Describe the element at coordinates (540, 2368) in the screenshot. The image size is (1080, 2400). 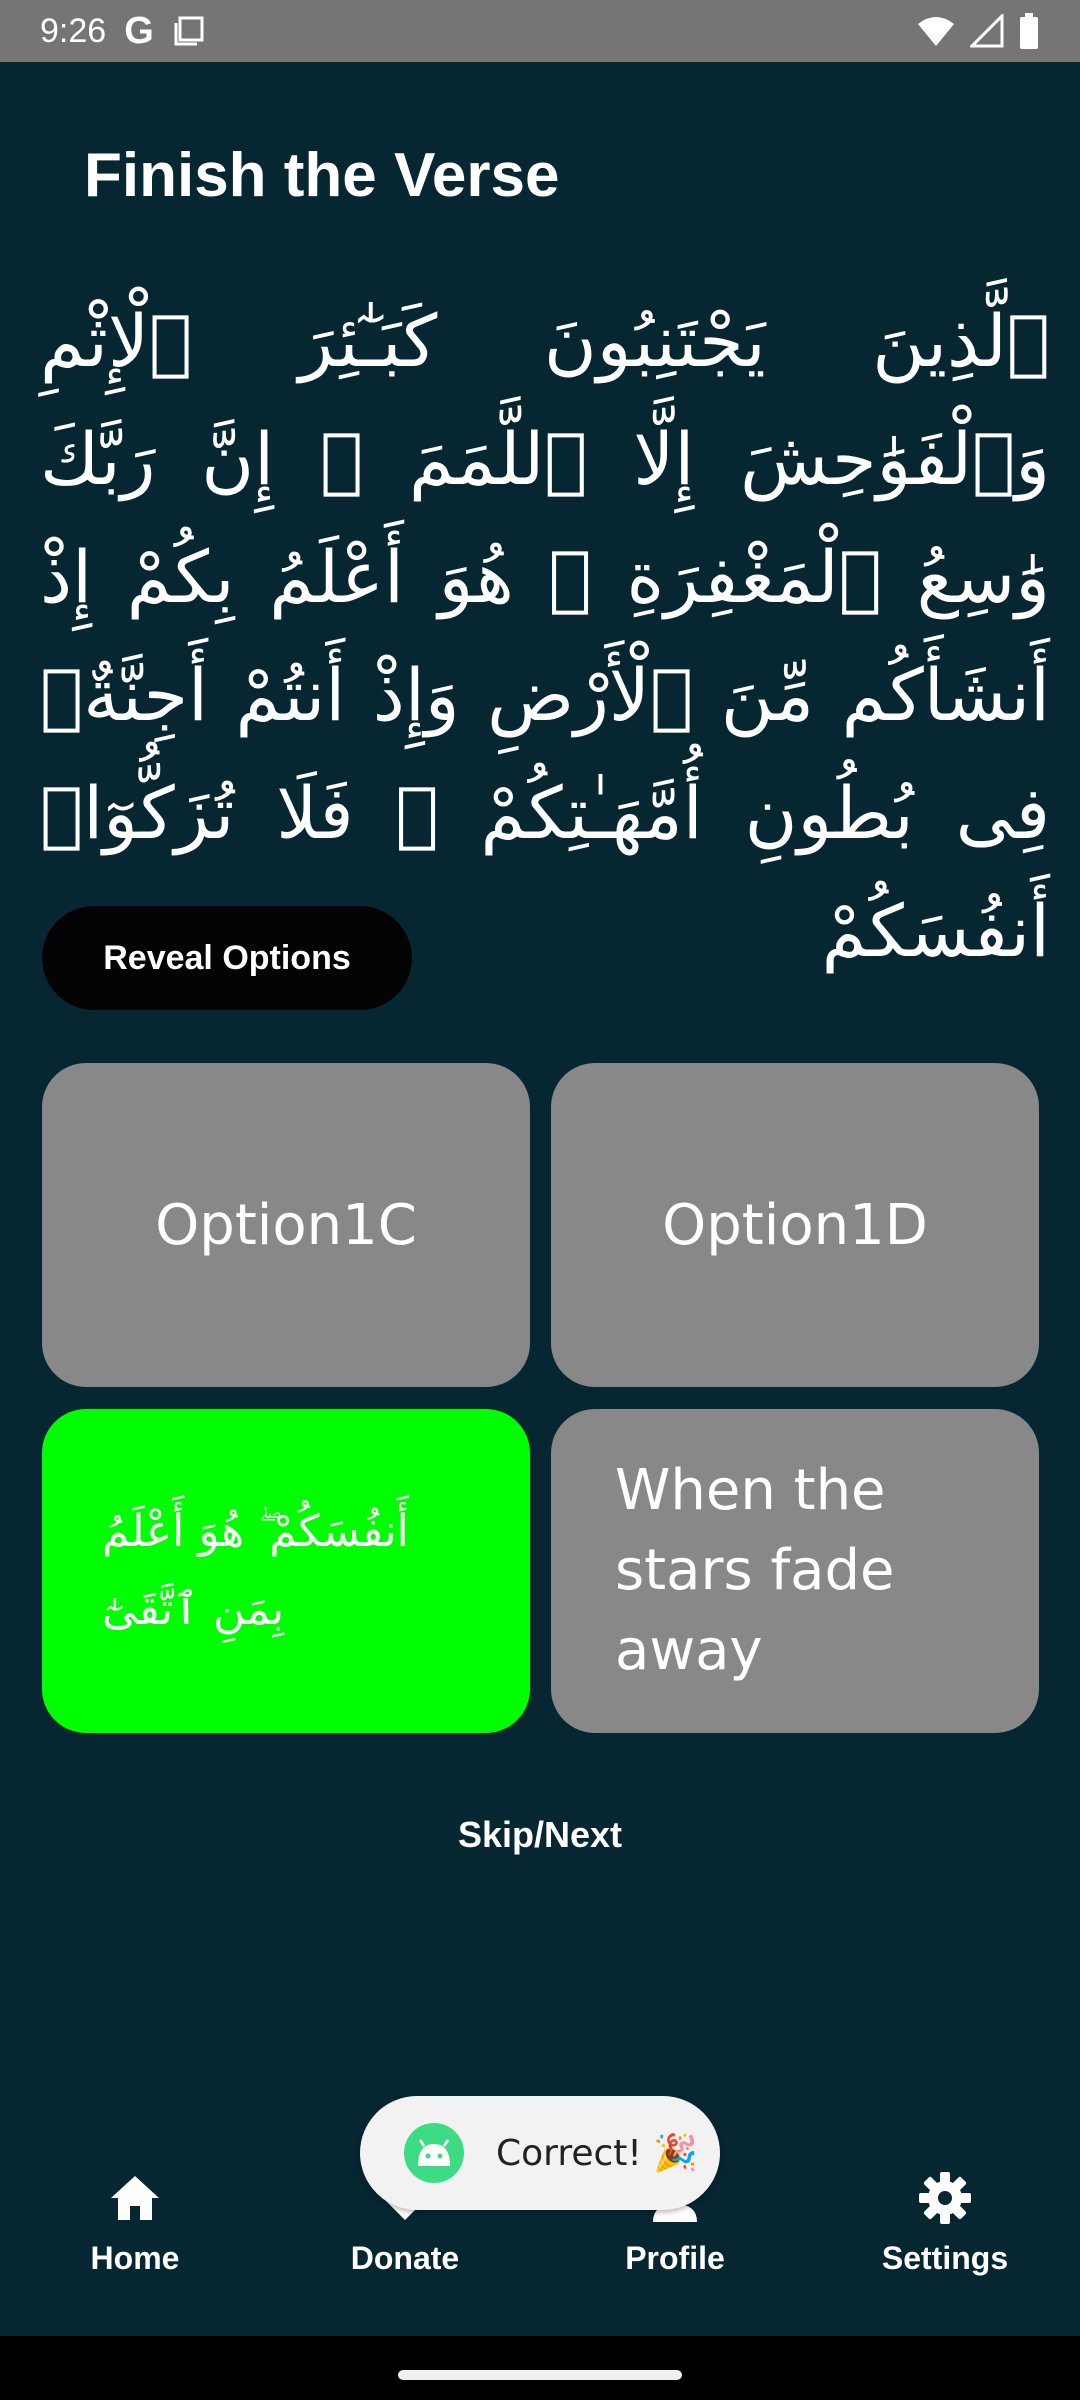
I see `gesture-navigation-area` at that location.